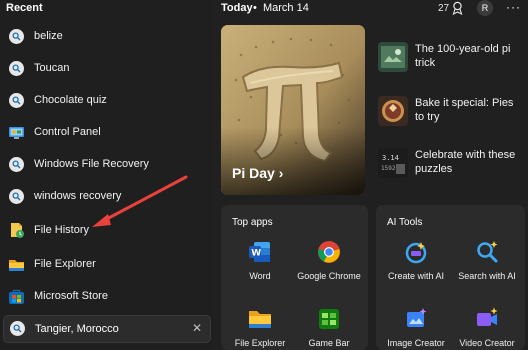  Describe the element at coordinates (393, 163) in the screenshot. I see `news-thumbnail: 3.14 159265` at that location.